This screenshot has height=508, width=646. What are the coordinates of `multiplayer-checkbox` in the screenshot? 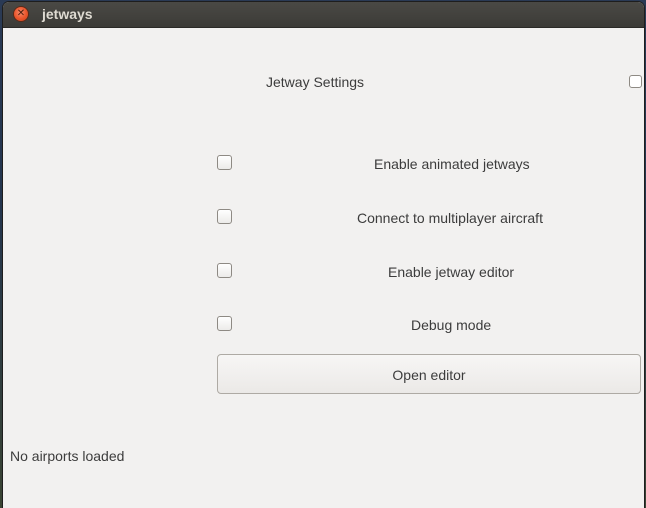 It's located at (224, 216).